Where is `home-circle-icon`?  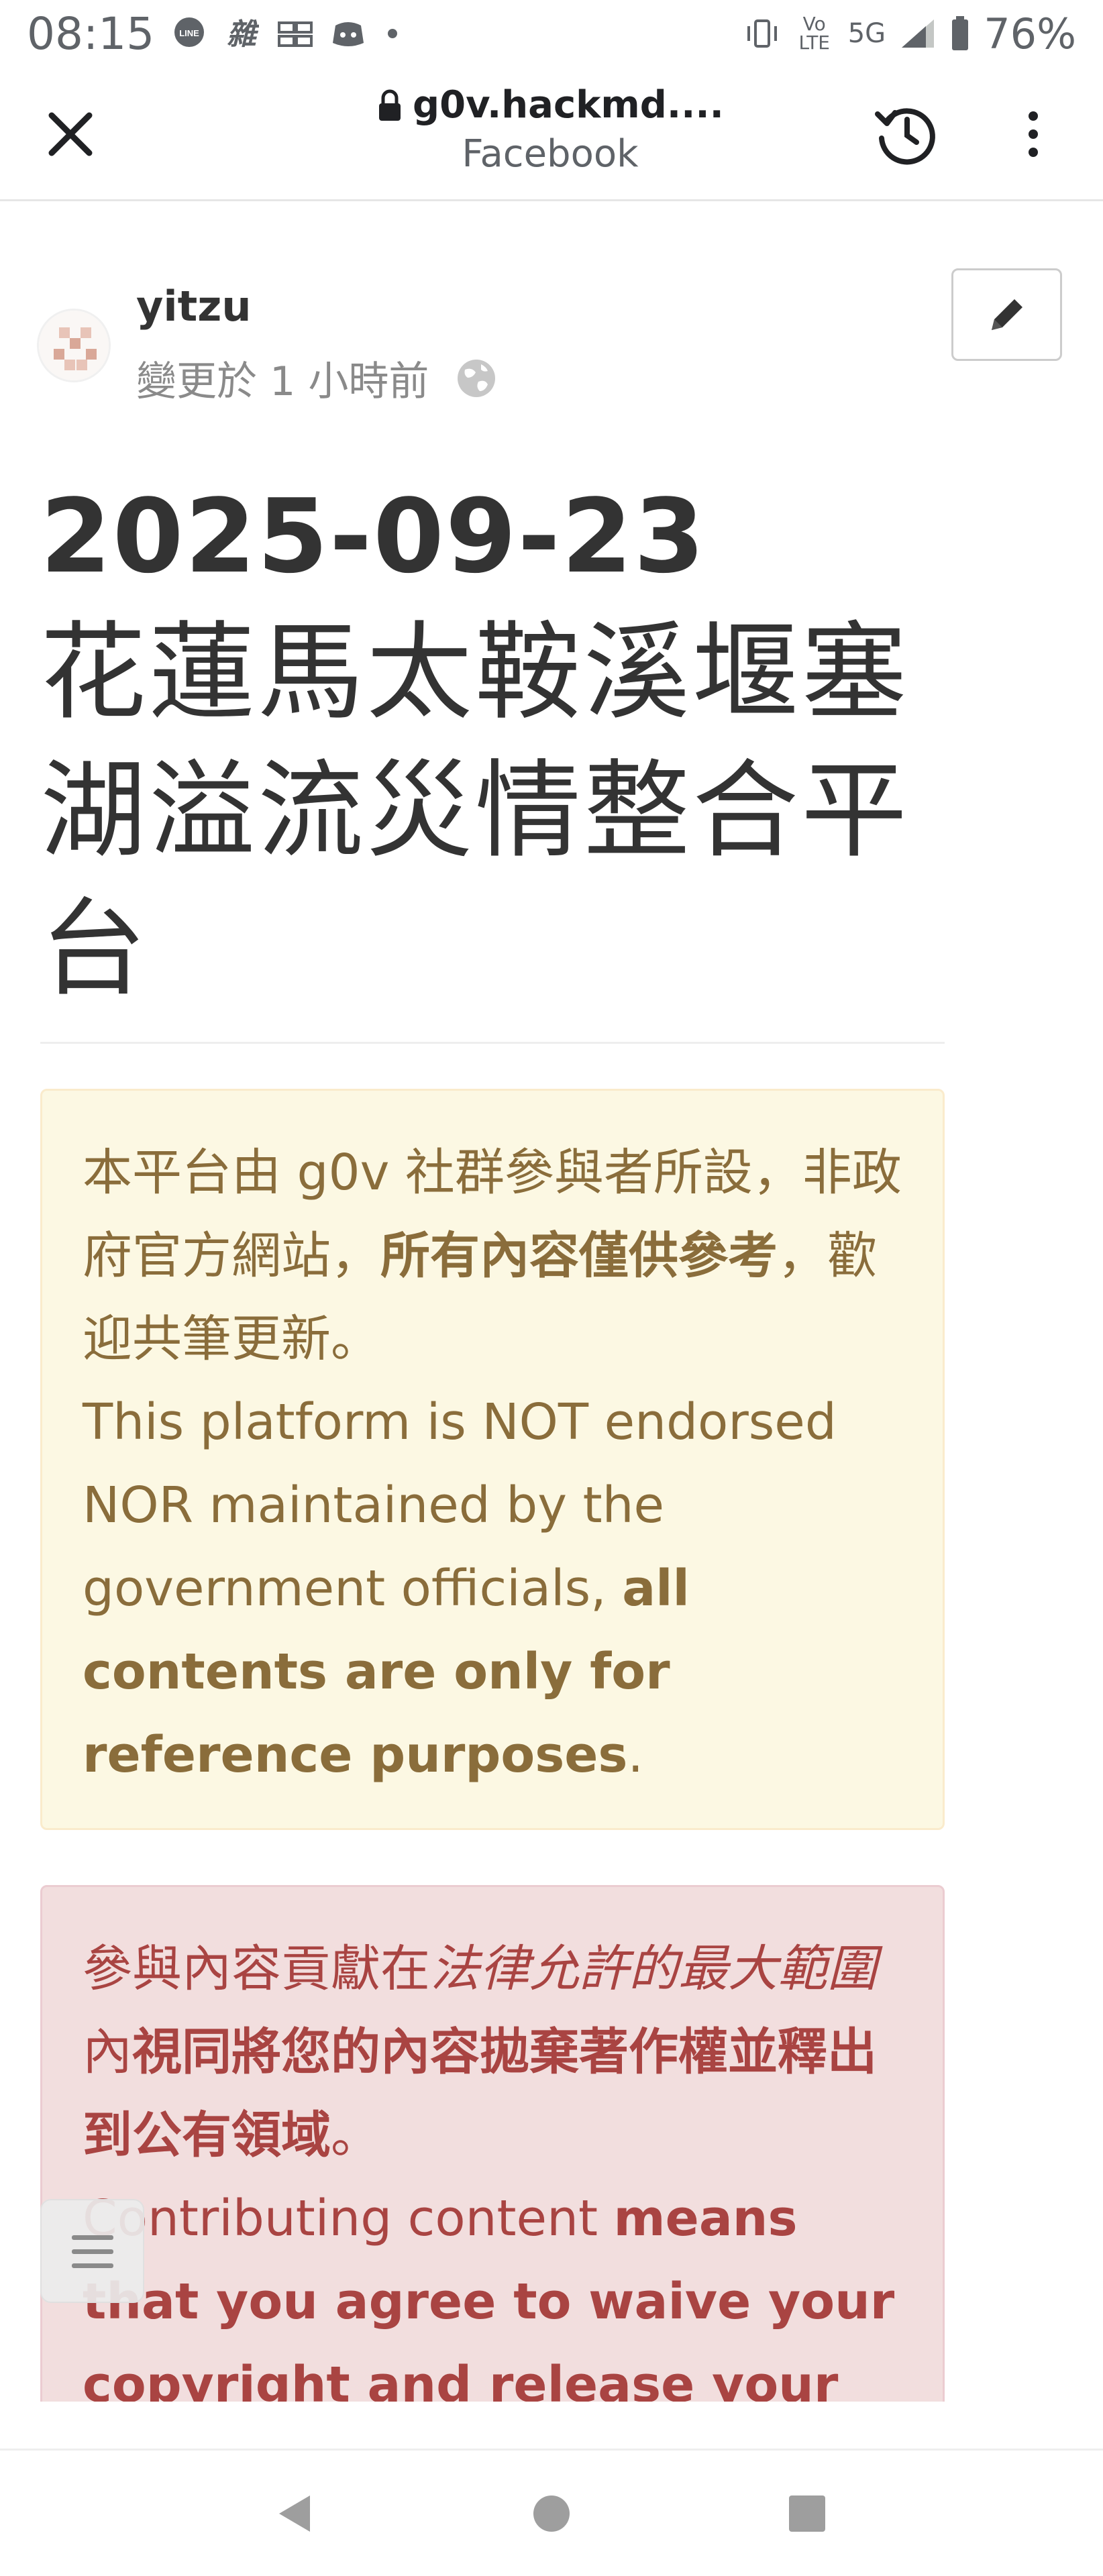
home-circle-icon is located at coordinates (551, 2513).